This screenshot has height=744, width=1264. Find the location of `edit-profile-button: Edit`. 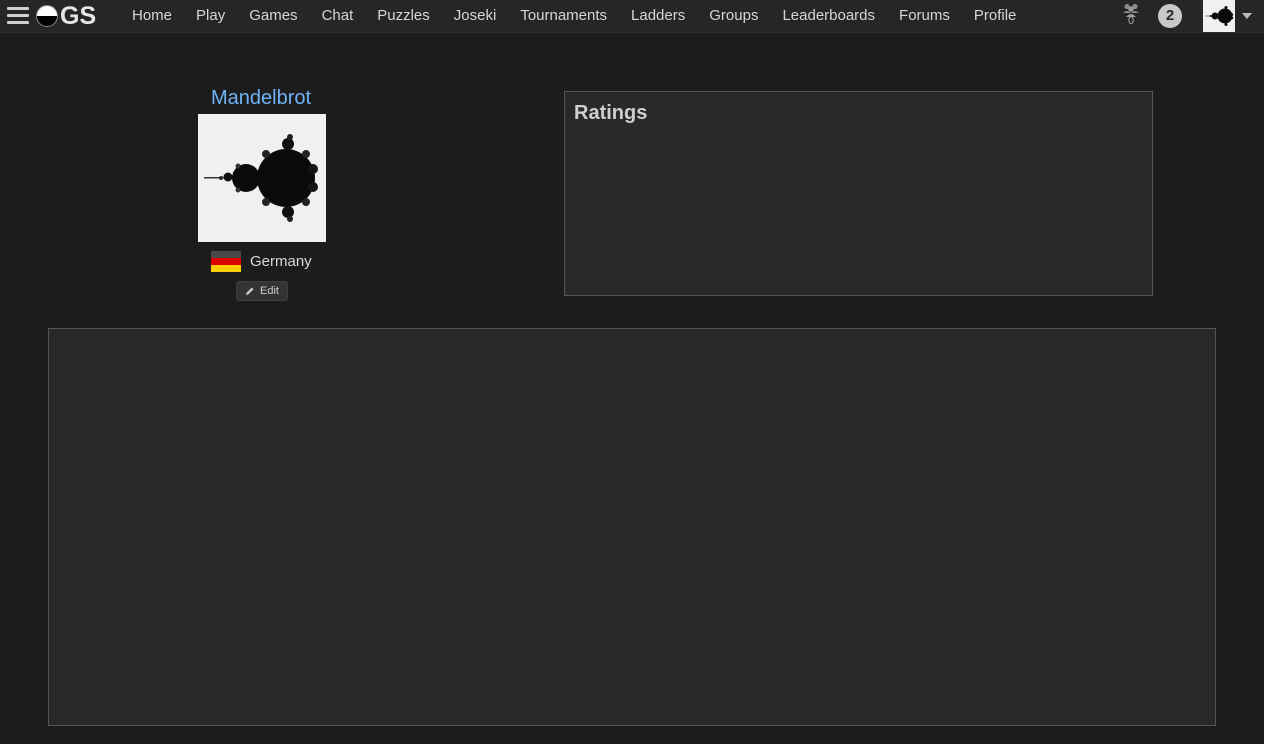

edit-profile-button: Edit is located at coordinates (262, 291).